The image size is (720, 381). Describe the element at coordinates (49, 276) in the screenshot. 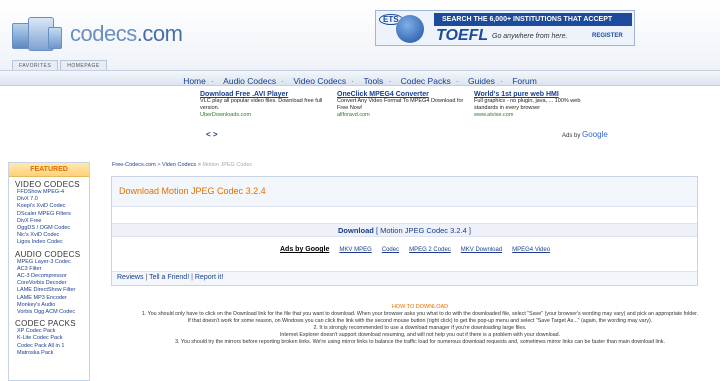

I see `sidebar-item: AC-3 Decompressor` at that location.